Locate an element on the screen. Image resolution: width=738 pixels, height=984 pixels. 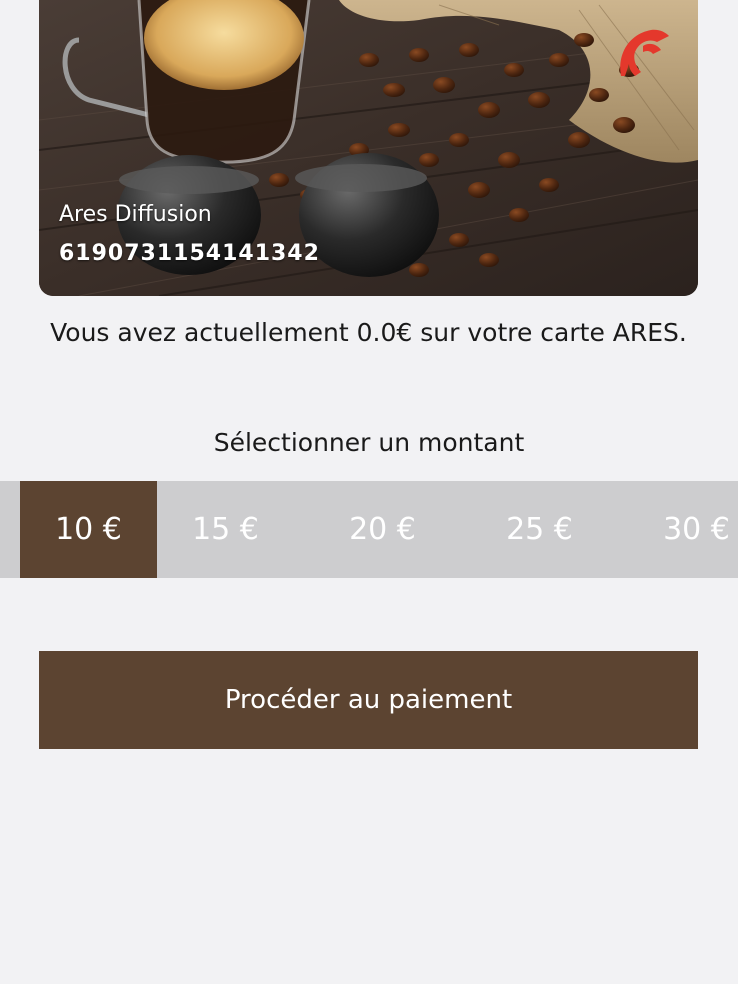
ares-logo-icon is located at coordinates (644, 53).